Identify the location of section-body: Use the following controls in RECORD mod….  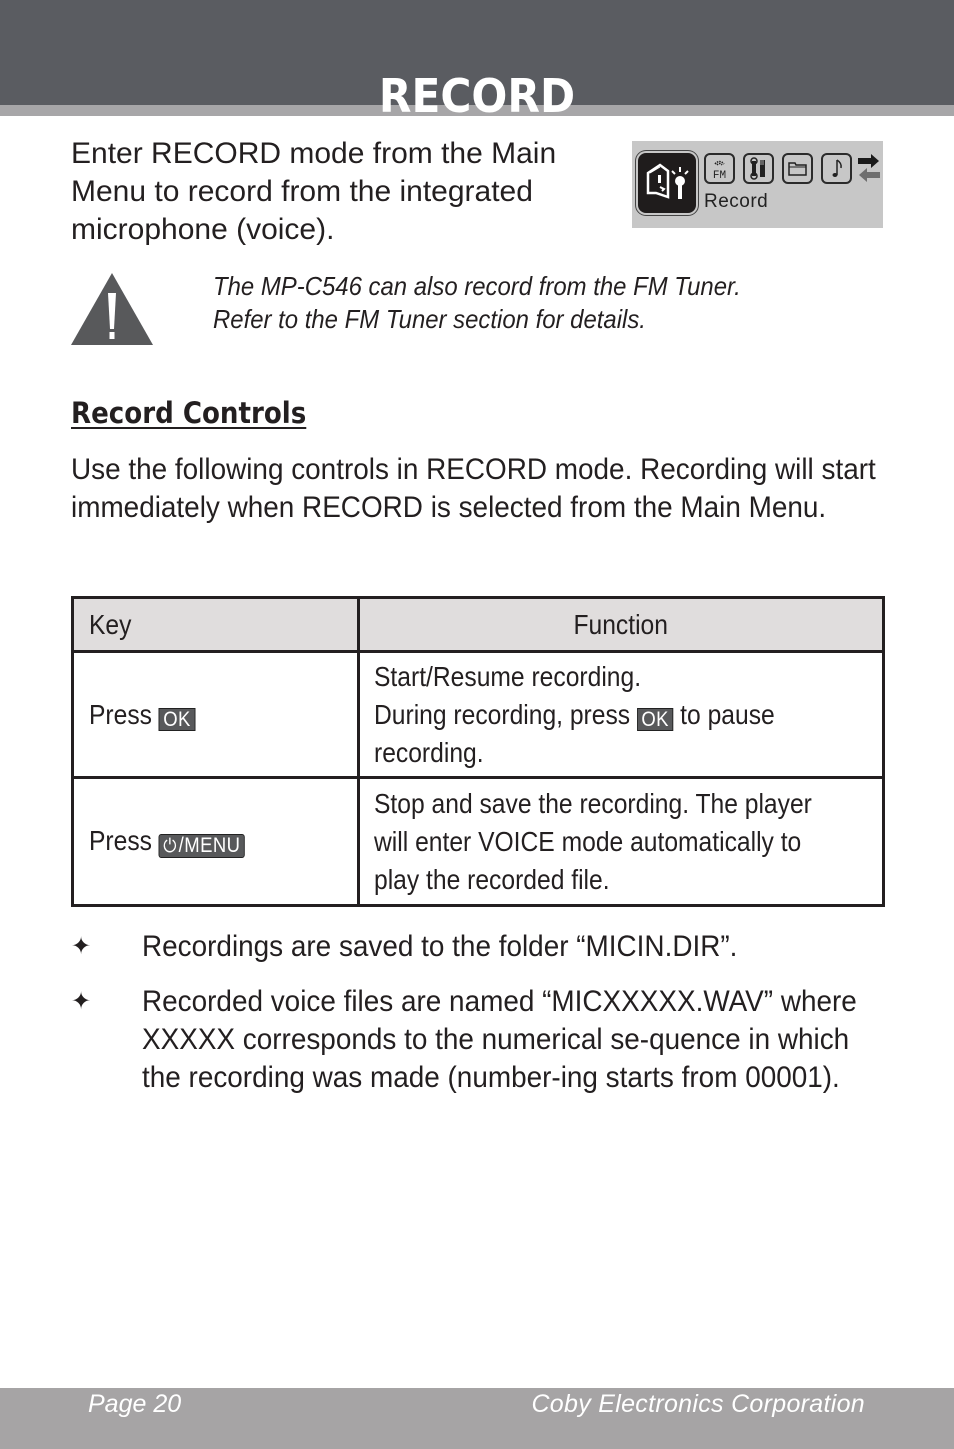
(473, 488).